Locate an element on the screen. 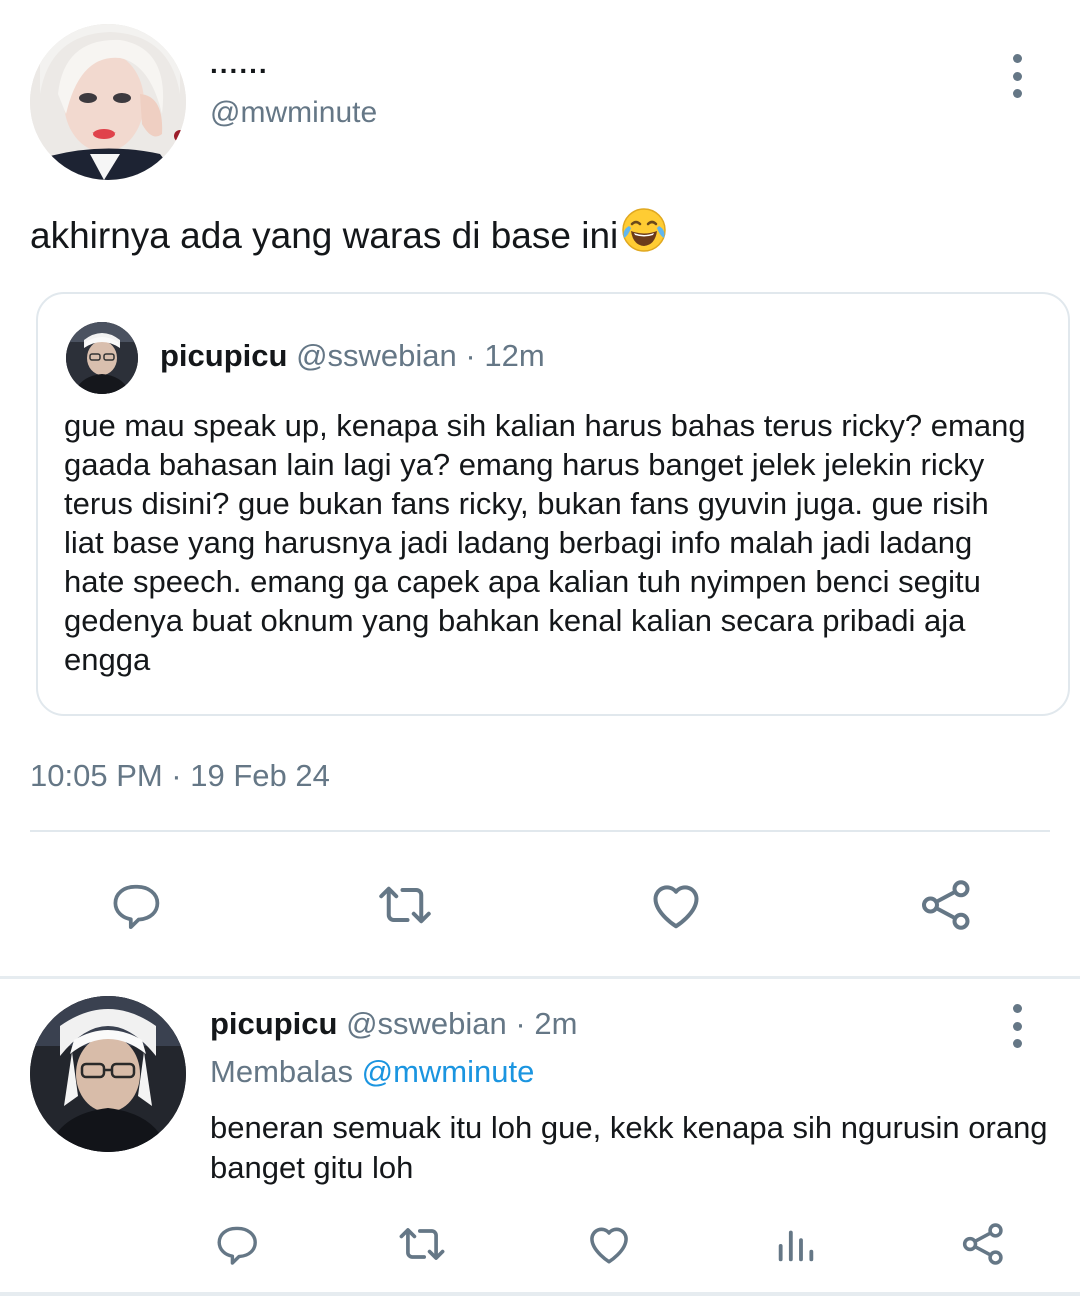  tweet-text-content: akhirnya ada yang waras di base ini is located at coordinates (324, 235).